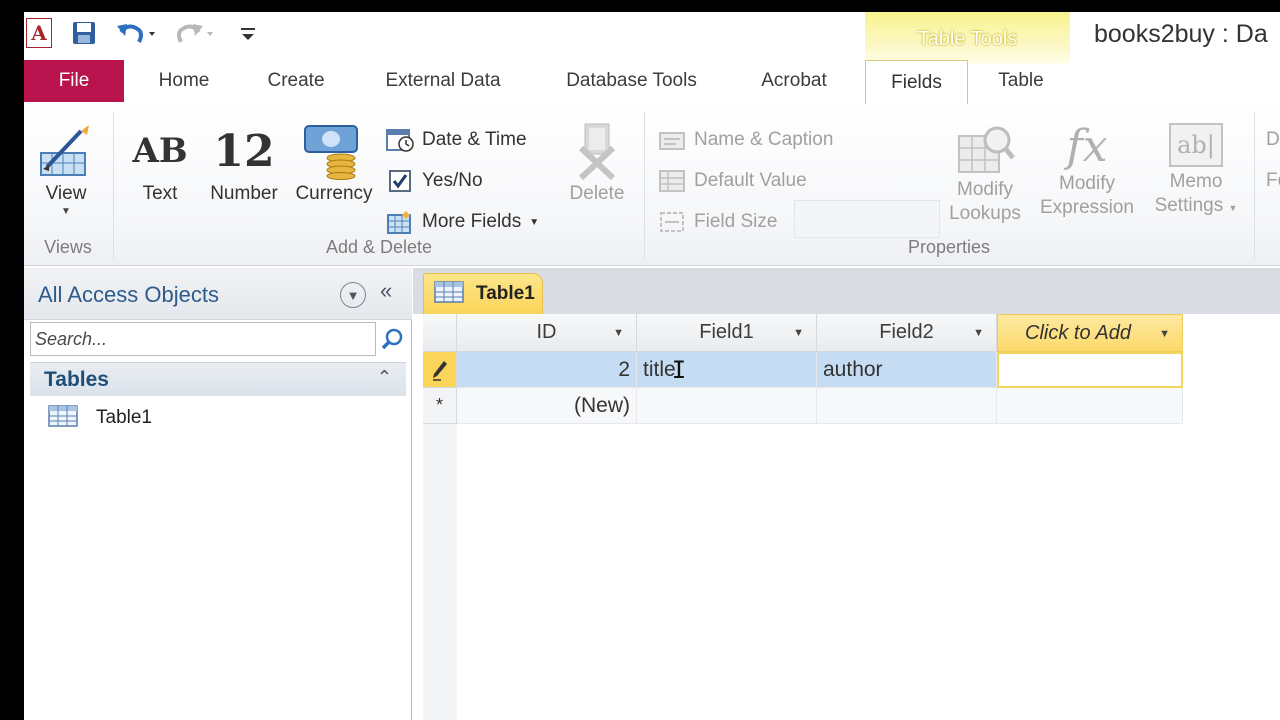 Image resolution: width=1280 pixels, height=720 pixels. I want to click on field-size-label: Field Size, so click(736, 221).